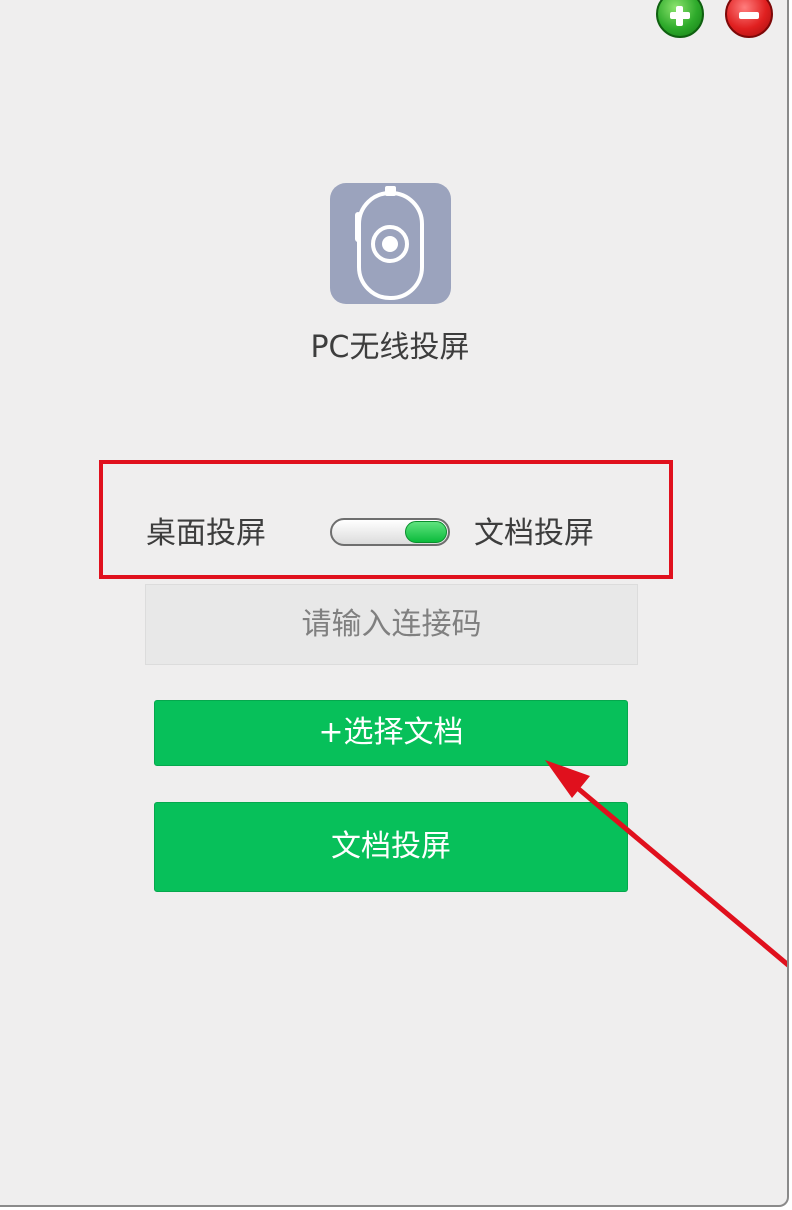 This screenshot has height=1210, width=792. Describe the element at coordinates (534, 534) in the screenshot. I see `document-cast-label: 文档投屏` at that location.